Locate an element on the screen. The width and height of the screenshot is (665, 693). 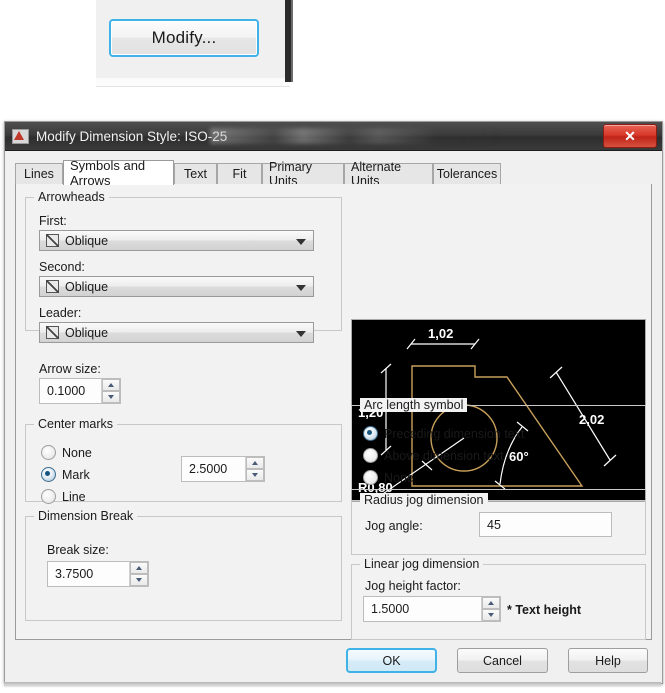
arc-length-option-preceding: Preceding dimension text is located at coordinates (443, 433).